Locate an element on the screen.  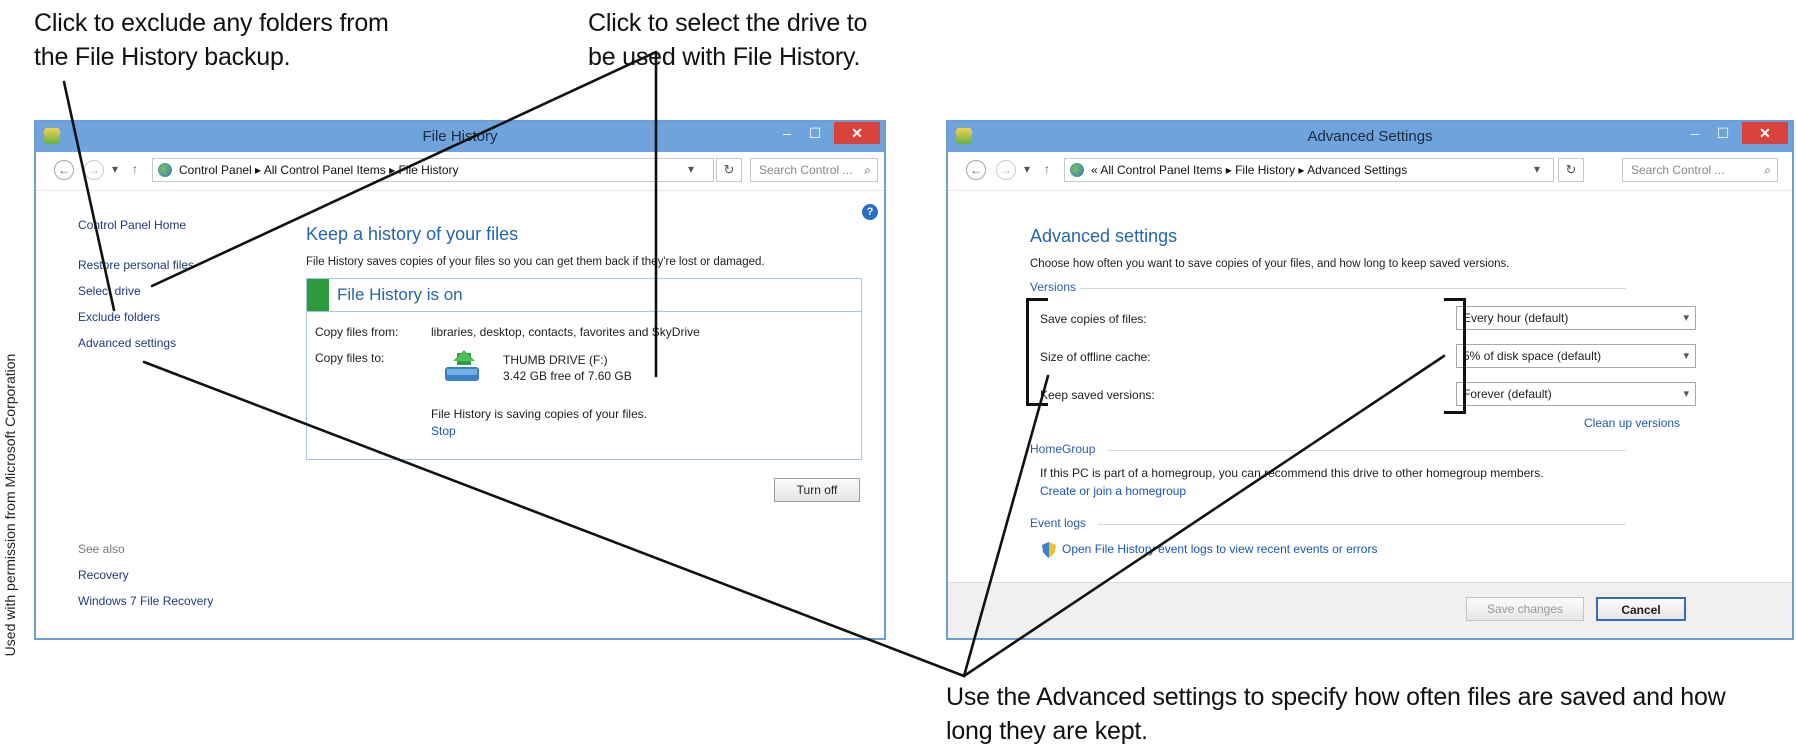
leader-exclude-folders is located at coordinates (89, 196).